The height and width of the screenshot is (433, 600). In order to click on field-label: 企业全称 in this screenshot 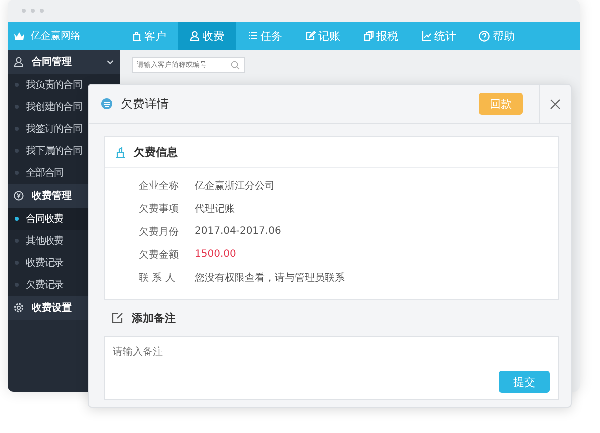, I will do `click(159, 186)`.